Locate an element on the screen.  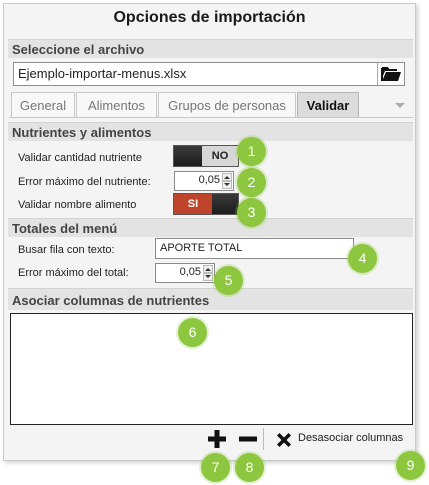
remove-column-button is located at coordinates (248, 439).